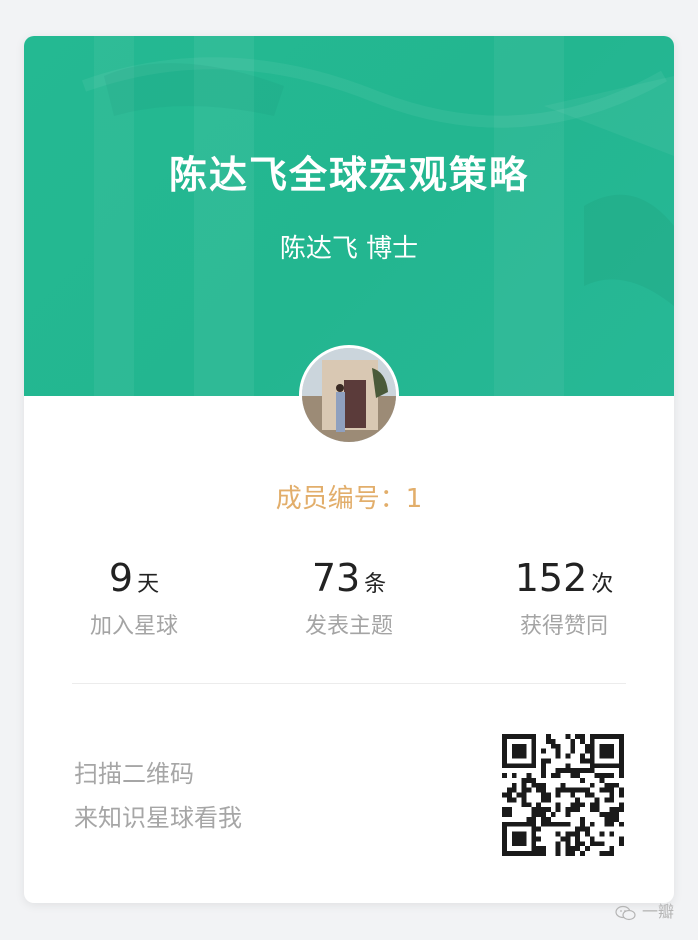 The image size is (698, 940). I want to click on avatar, so click(349, 395).